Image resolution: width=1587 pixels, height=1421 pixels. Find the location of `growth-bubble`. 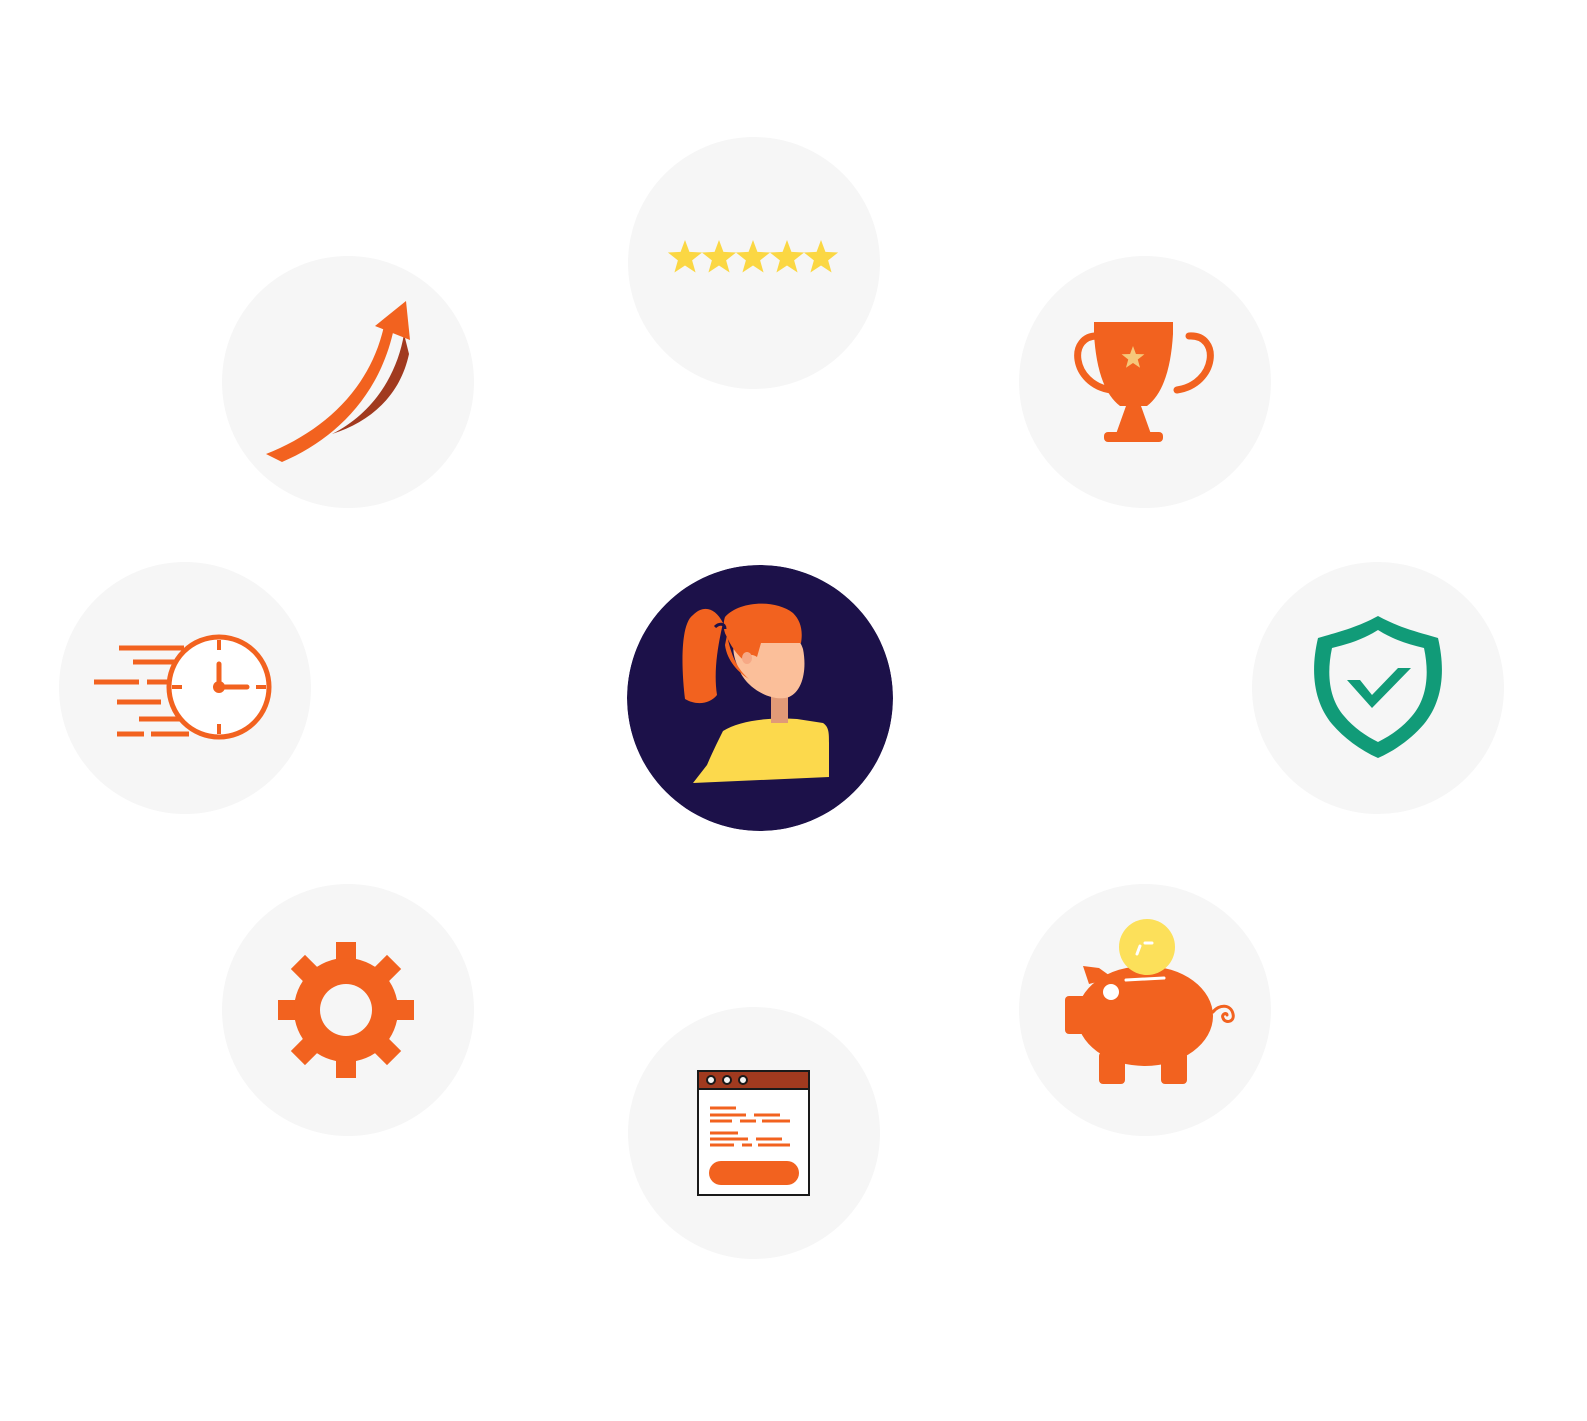

growth-bubble is located at coordinates (348, 382).